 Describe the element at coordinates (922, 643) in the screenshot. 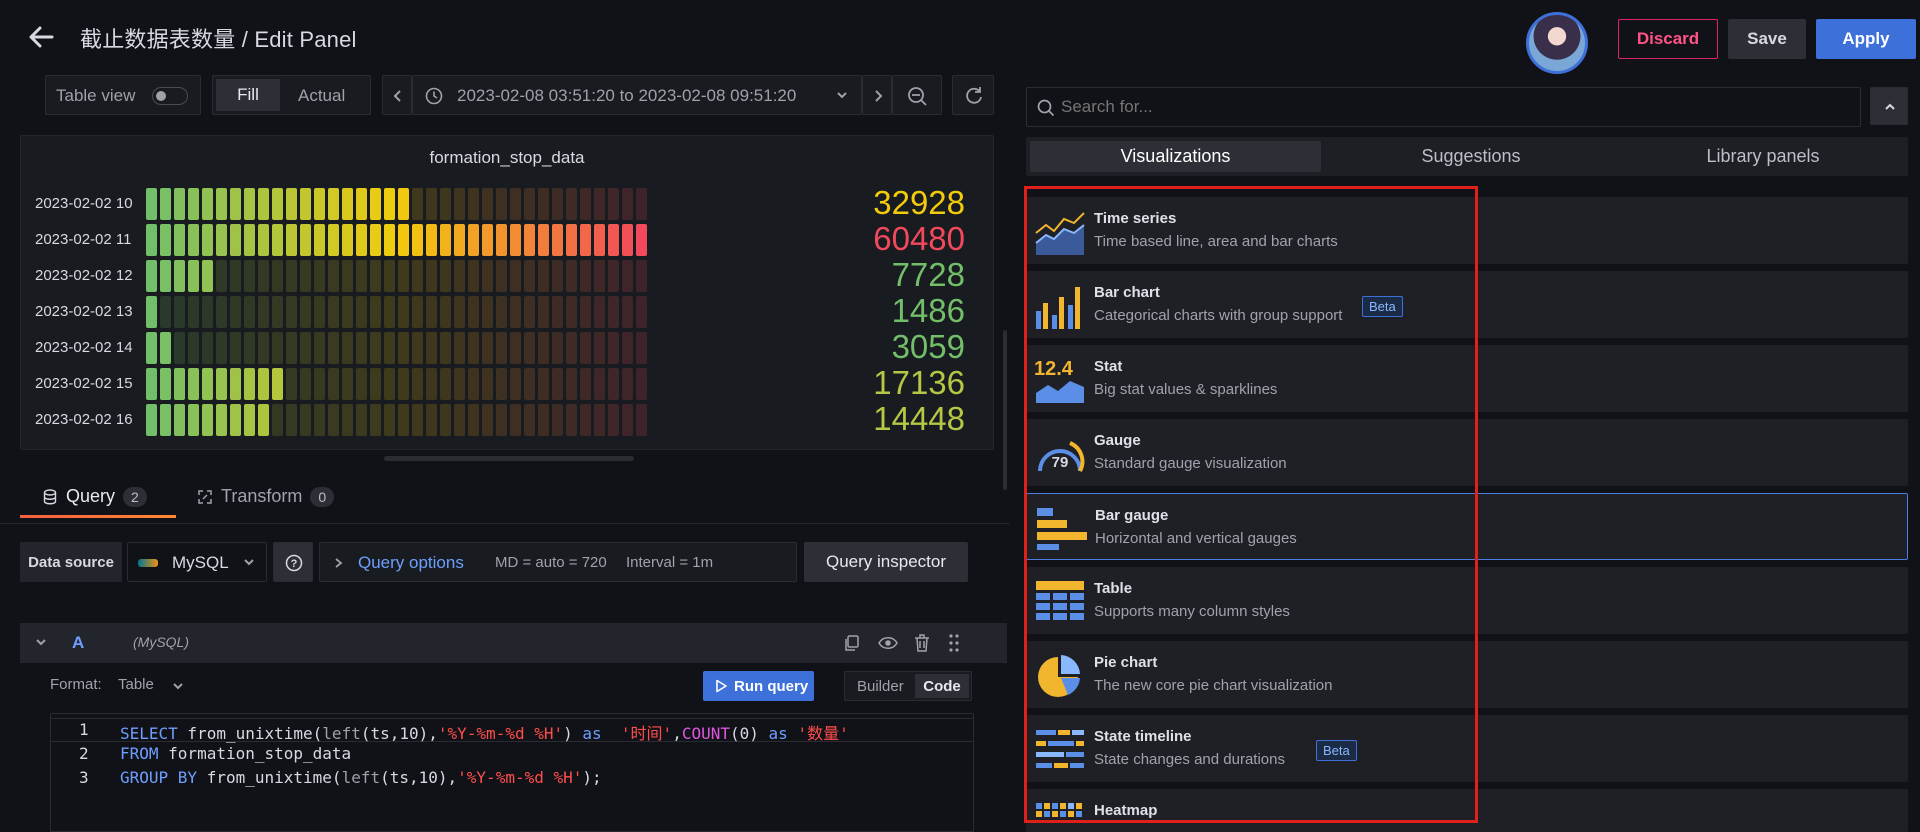

I see `trash-icon` at that location.